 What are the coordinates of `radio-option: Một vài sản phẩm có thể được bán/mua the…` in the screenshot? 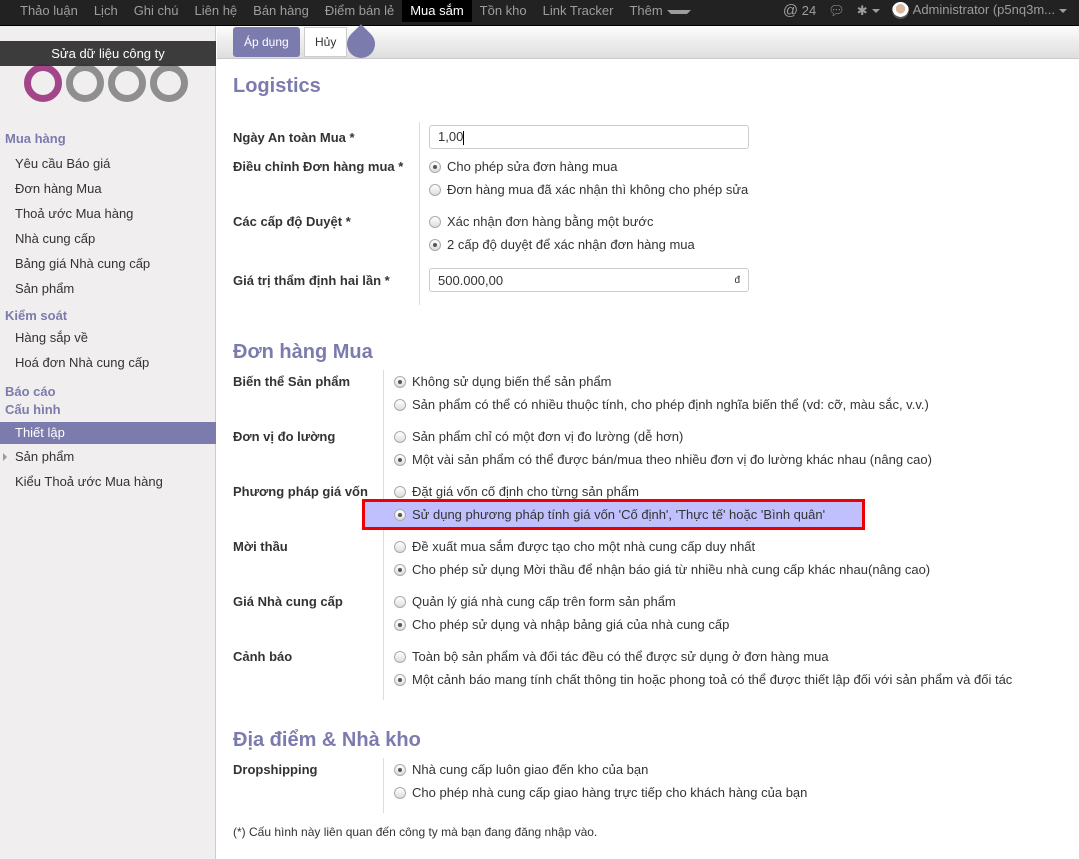 It's located at (663, 459).